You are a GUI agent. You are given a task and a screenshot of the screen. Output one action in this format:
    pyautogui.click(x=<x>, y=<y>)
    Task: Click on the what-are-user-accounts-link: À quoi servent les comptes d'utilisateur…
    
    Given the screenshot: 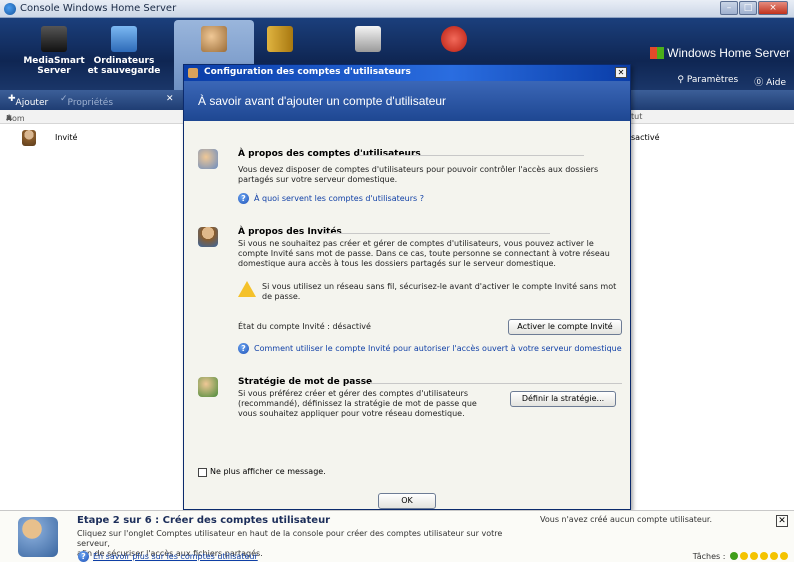 What is the action you would take?
    pyautogui.click(x=339, y=198)
    